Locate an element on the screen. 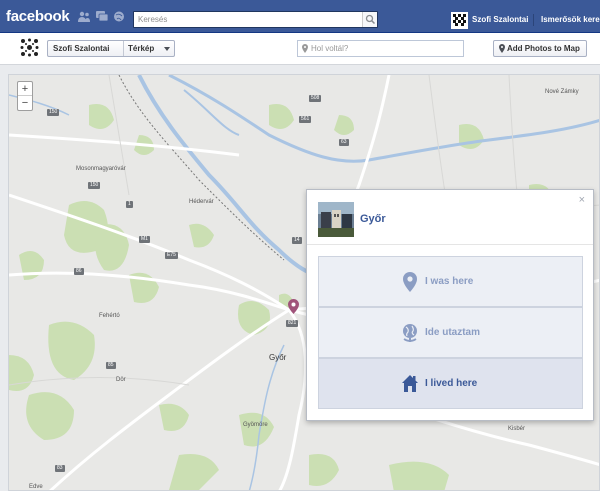  chevron-down-icon is located at coordinates (167, 49).